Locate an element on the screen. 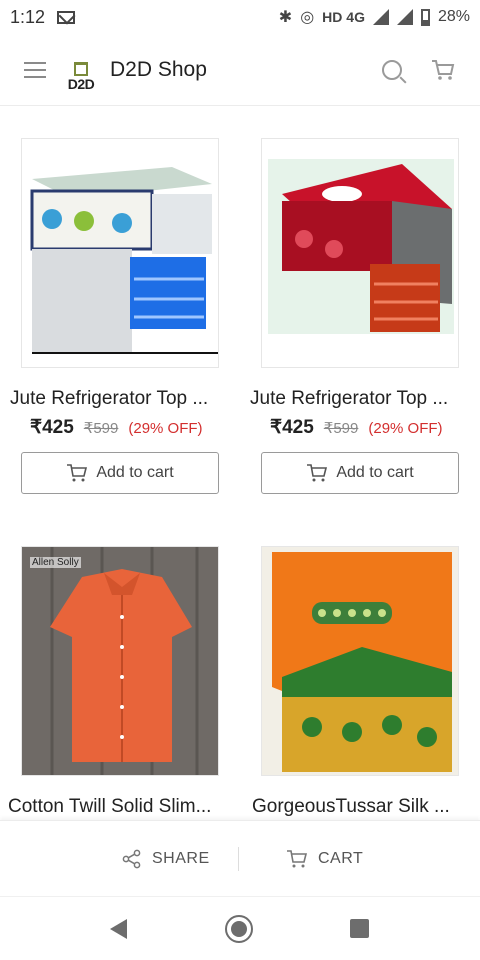 The height and width of the screenshot is (960, 480). home-icon is located at coordinates (239, 929).